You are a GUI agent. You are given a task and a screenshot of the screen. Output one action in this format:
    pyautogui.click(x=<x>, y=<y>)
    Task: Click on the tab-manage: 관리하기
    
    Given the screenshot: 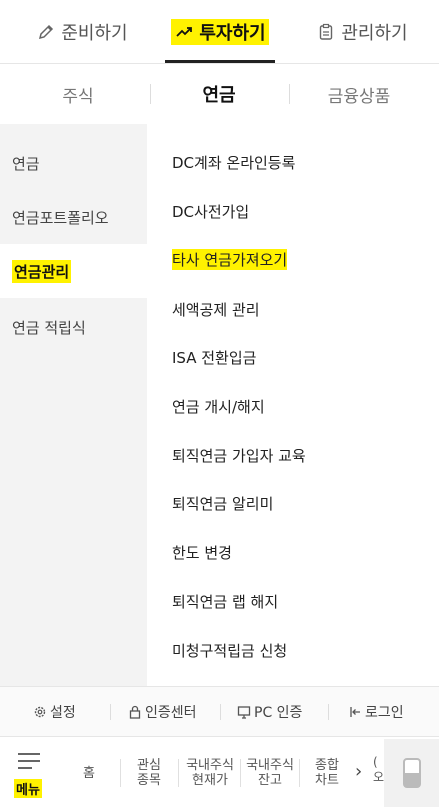 What is the action you would take?
    pyautogui.click(x=362, y=32)
    